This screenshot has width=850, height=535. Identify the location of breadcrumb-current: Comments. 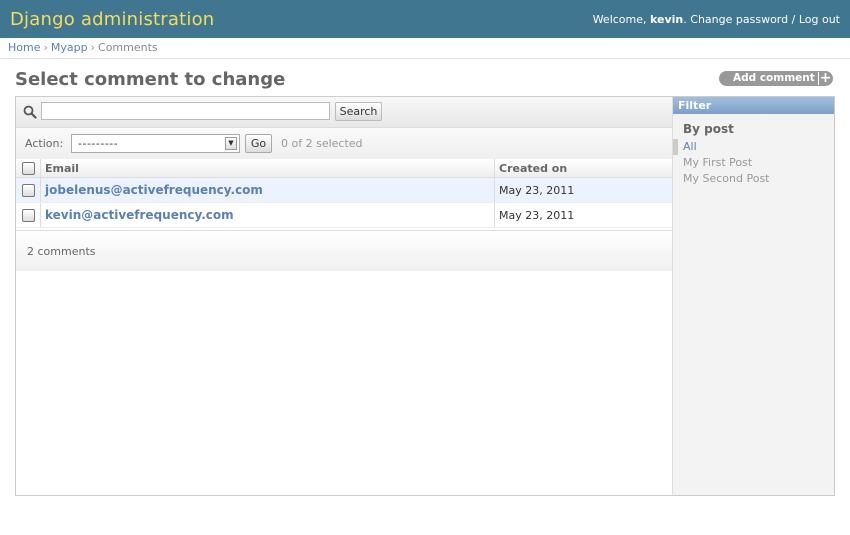
(128, 47).